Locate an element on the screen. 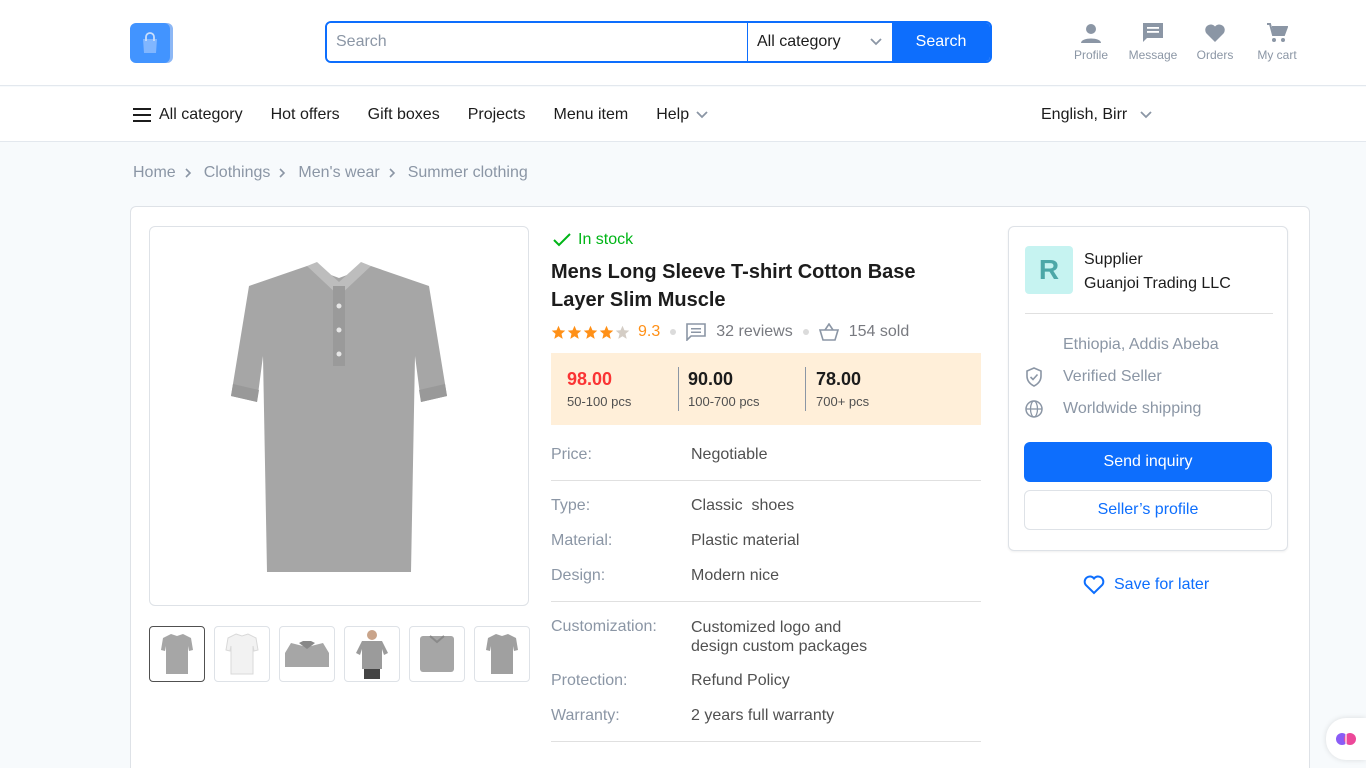 This screenshot has width=1366, height=768. search-bar: All category Search is located at coordinates (658, 42).